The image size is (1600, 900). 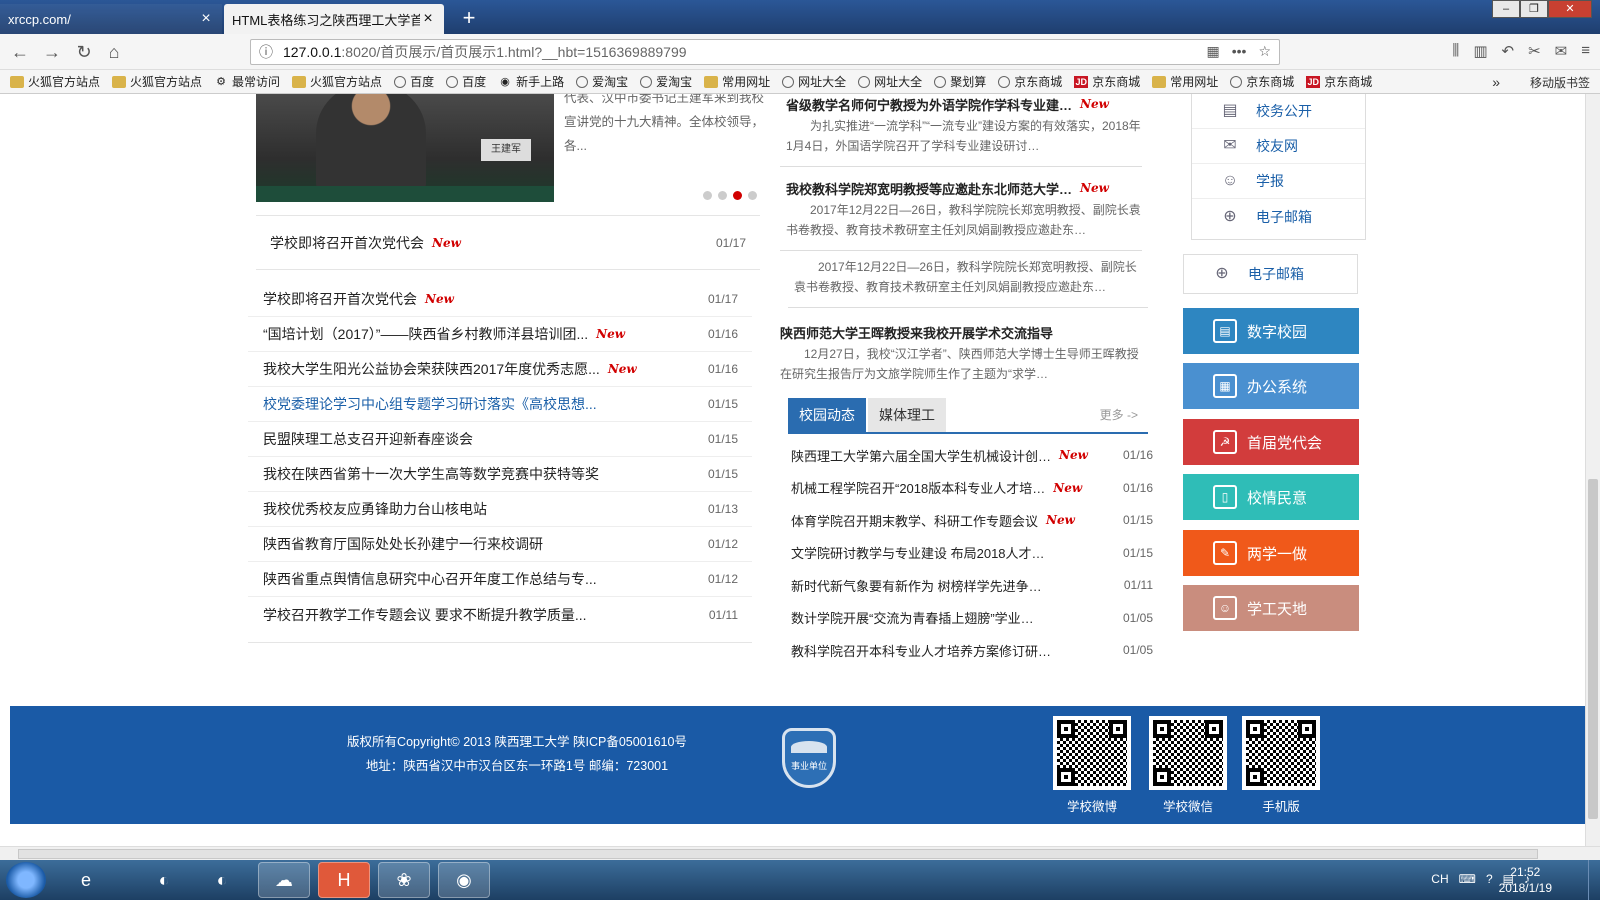 What do you see at coordinates (1212, 51) in the screenshot?
I see `qr-code-icon: ▦` at bounding box center [1212, 51].